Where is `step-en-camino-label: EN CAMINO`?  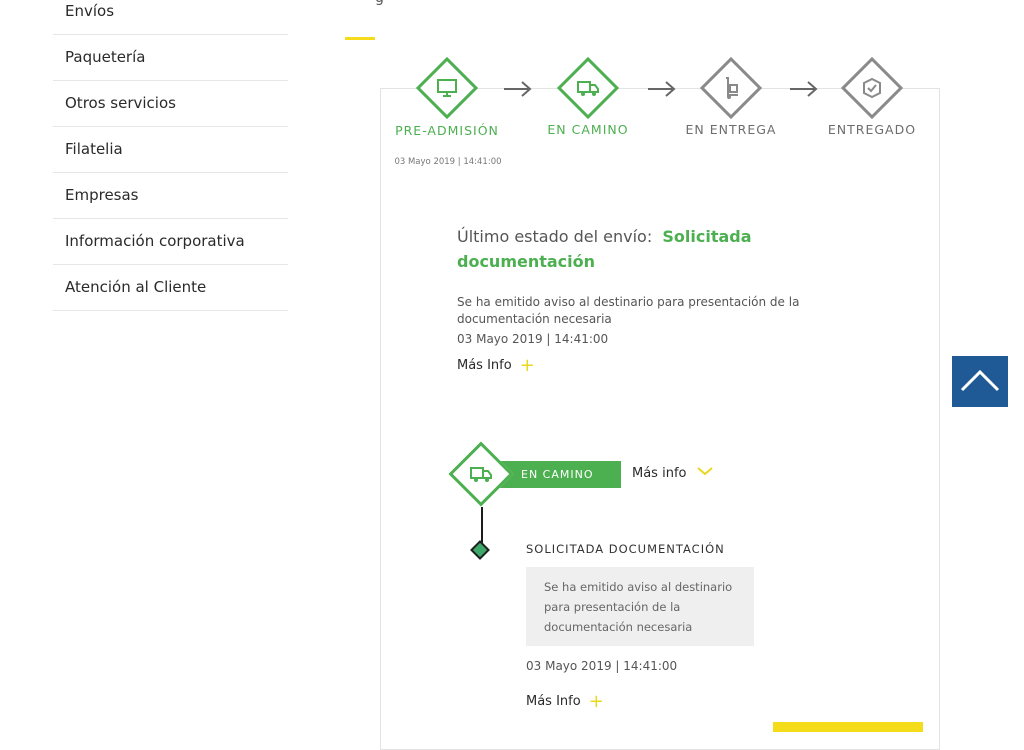
step-en-camino-label: EN CAMINO is located at coordinates (588, 129).